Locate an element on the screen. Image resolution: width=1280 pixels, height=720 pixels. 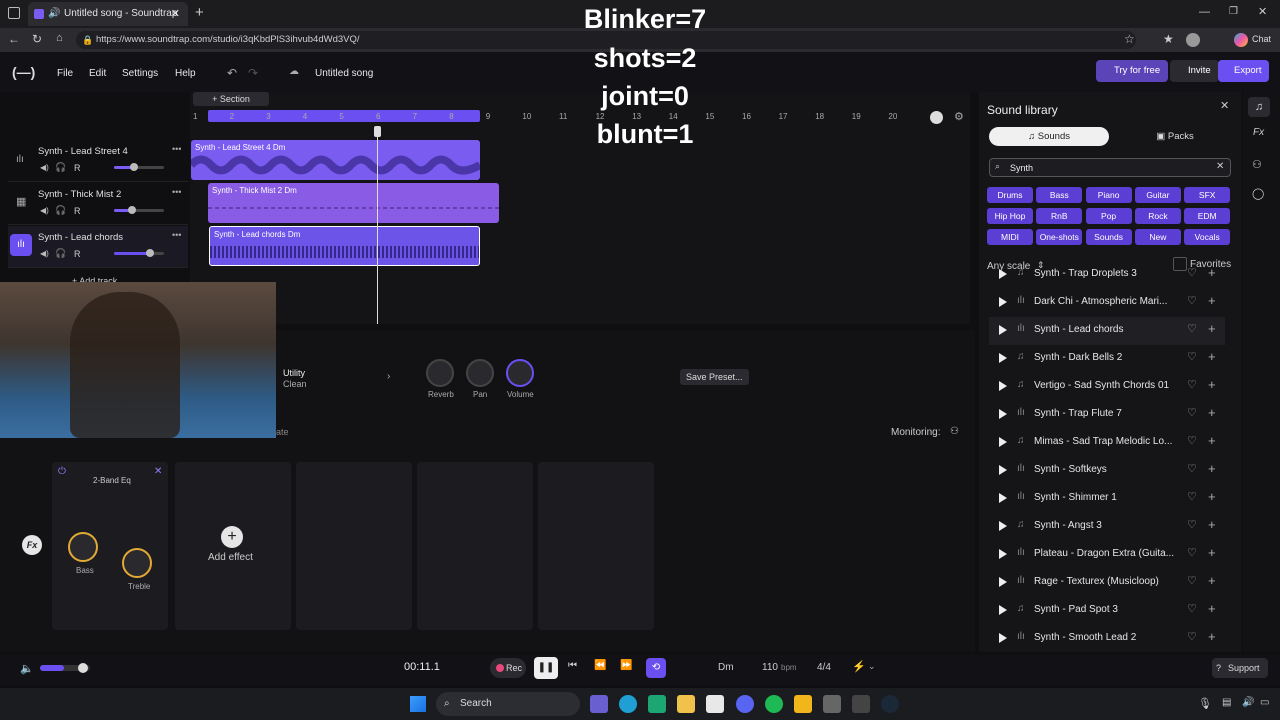
track-name: Synth - Lead chords is located at coordinates (80, 237).